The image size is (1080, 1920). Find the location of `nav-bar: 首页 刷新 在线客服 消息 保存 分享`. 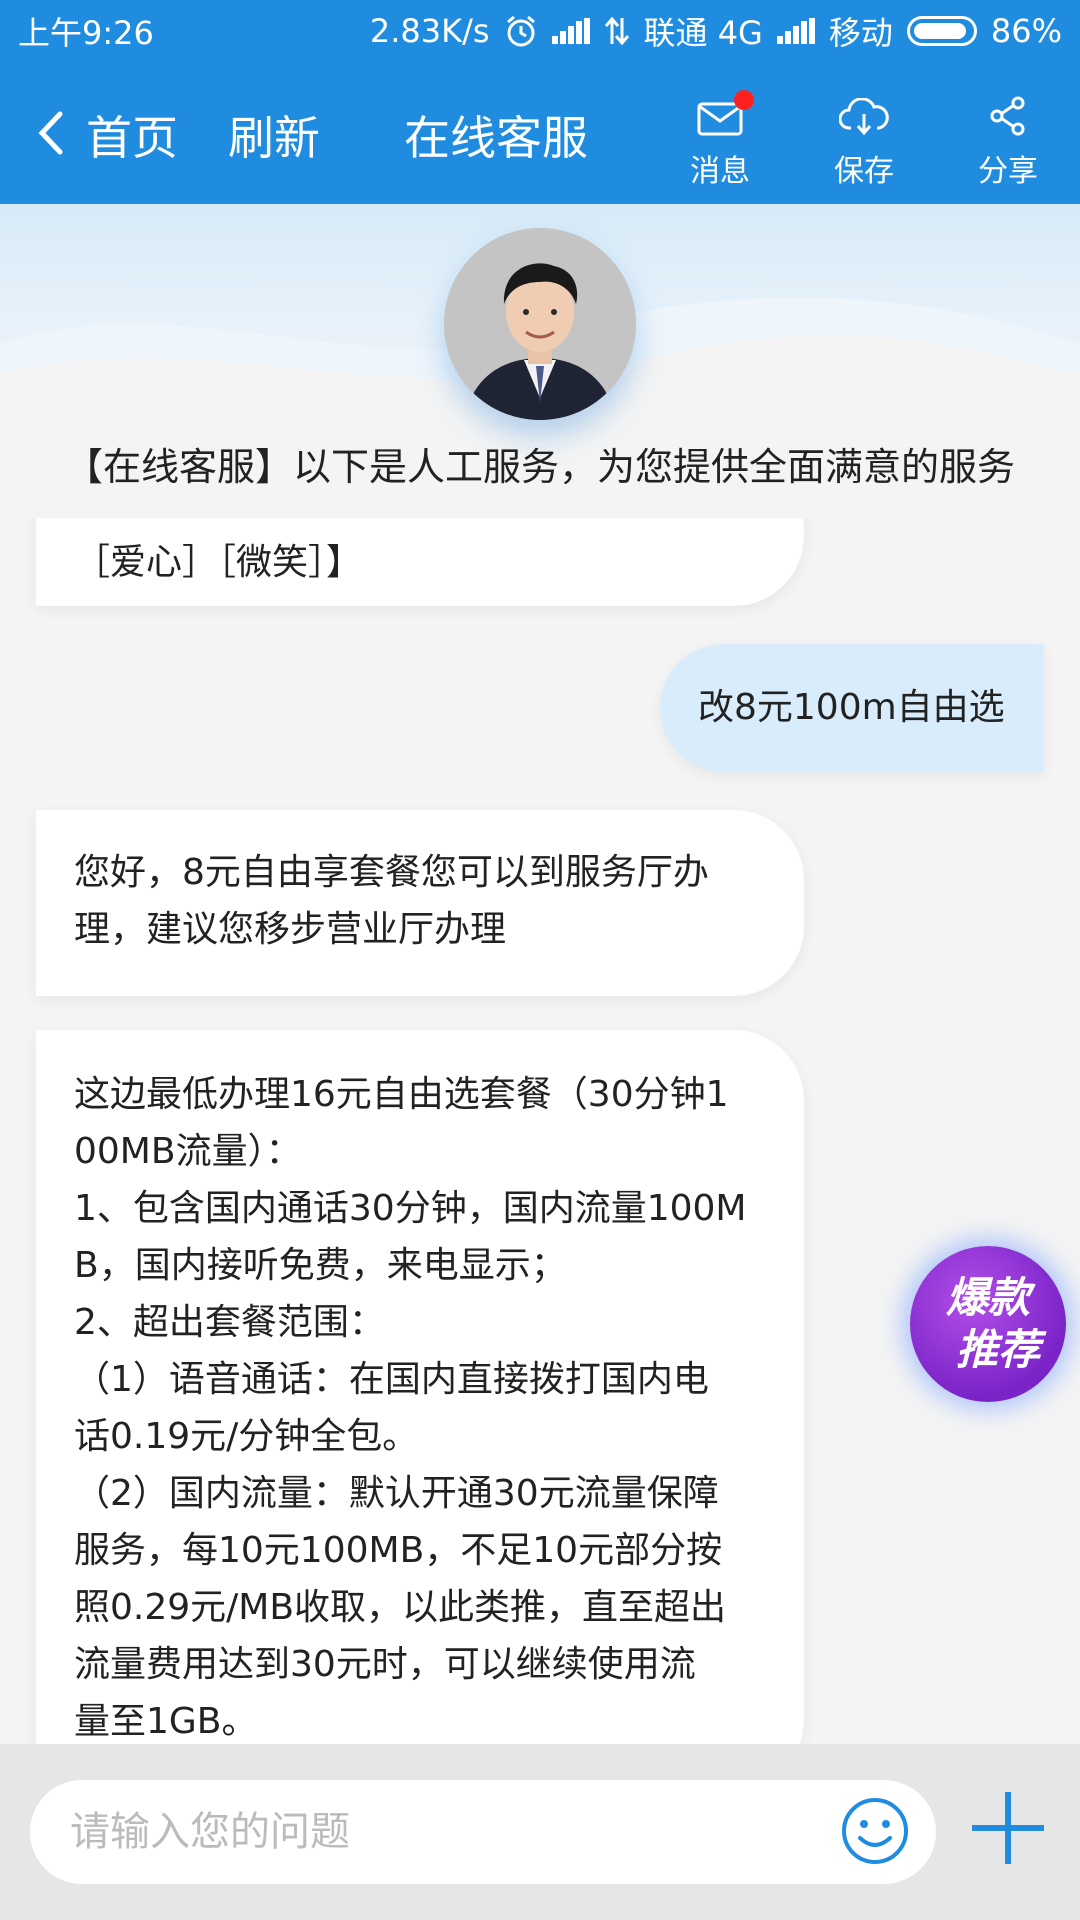

nav-bar: 首页 刷新 在线客服 消息 保存 分享 is located at coordinates (540, 133).